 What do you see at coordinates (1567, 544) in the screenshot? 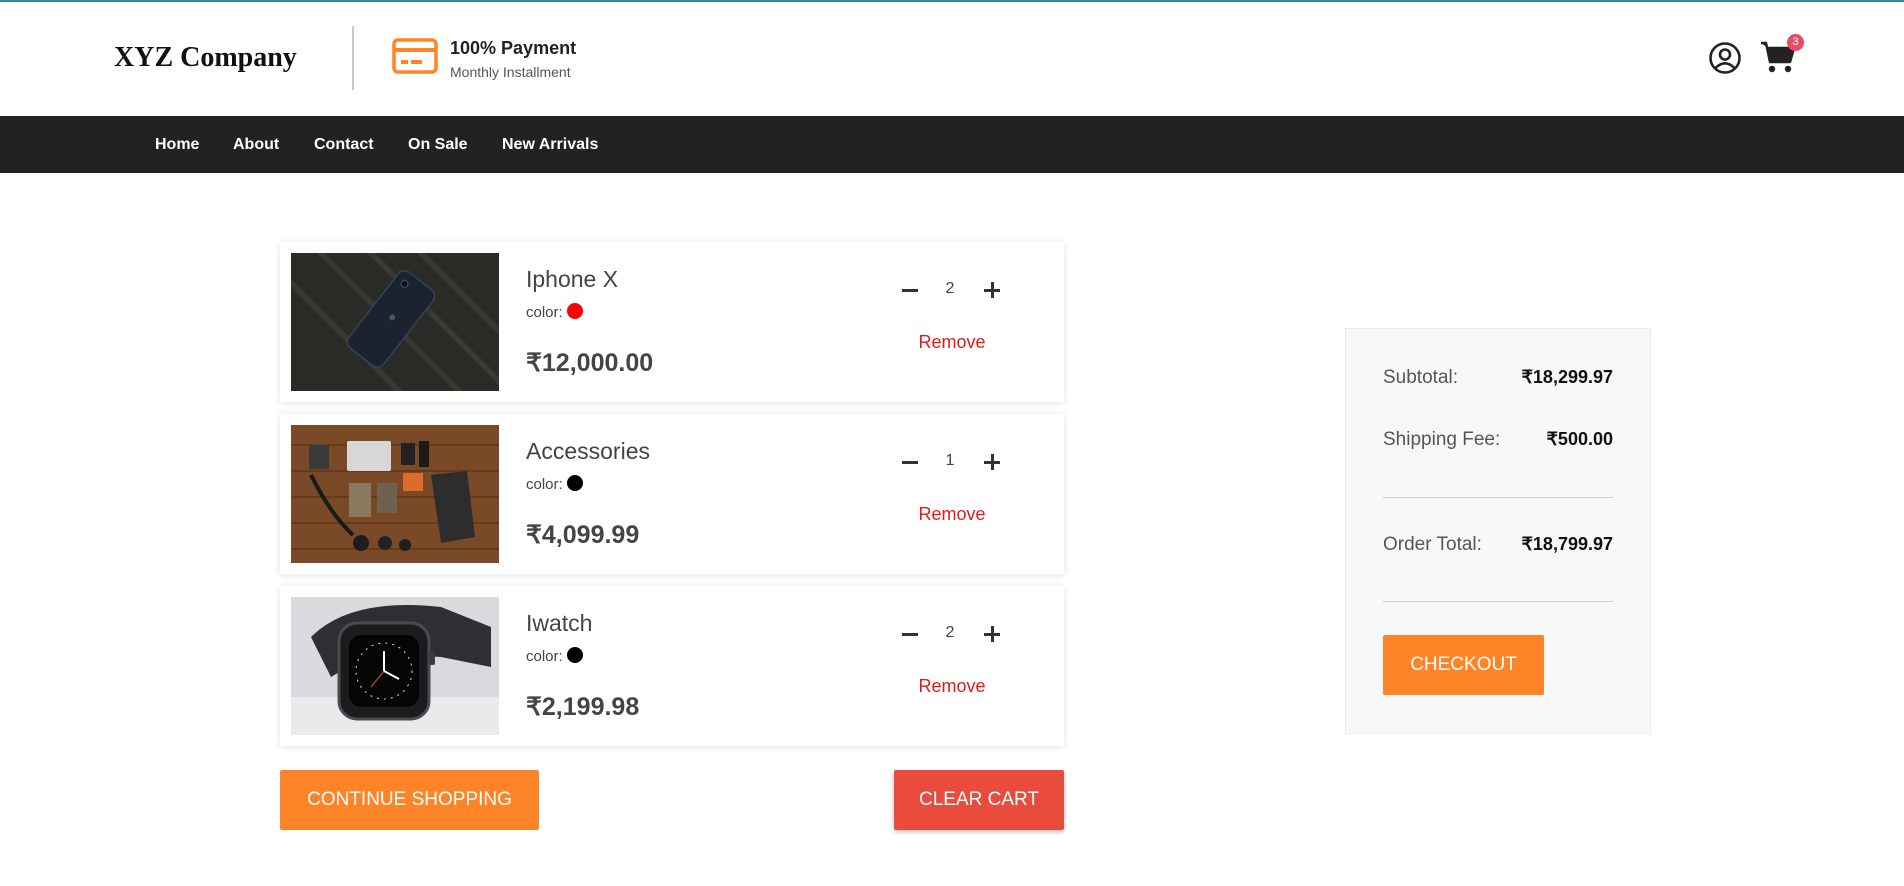
I see `order-total-value: ₹18,799.97` at bounding box center [1567, 544].